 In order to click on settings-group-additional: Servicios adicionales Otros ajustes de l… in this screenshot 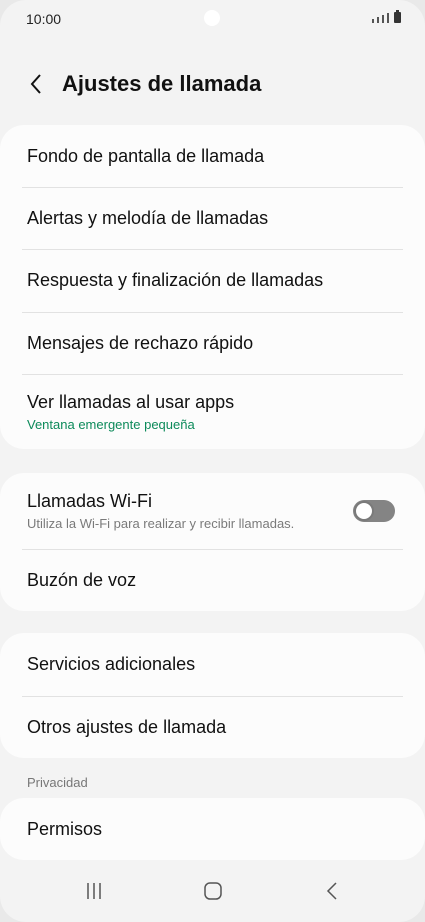, I will do `click(212, 695)`.